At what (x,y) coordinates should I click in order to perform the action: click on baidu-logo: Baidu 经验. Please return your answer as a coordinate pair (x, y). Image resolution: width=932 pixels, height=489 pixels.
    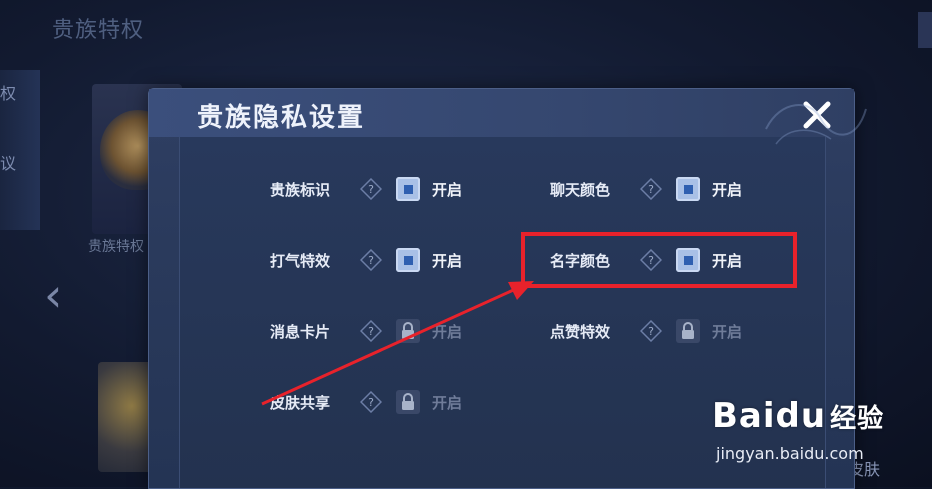
    Looking at the image, I should click on (798, 416).